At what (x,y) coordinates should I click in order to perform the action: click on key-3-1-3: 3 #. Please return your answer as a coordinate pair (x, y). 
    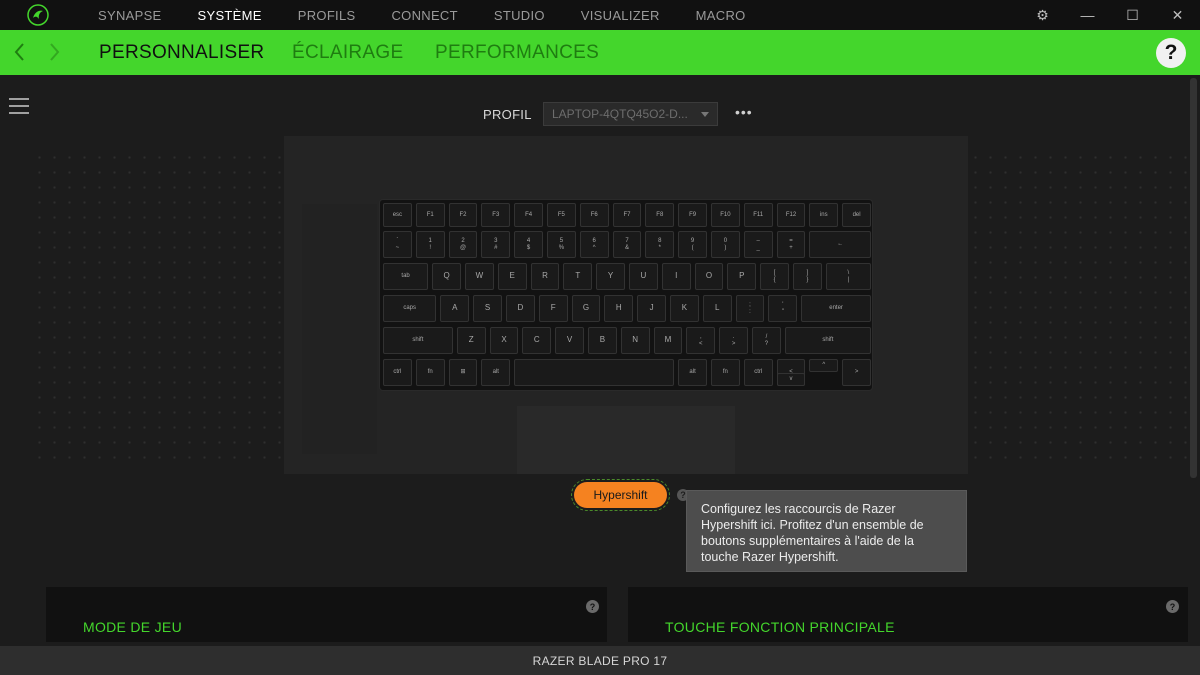
    Looking at the image, I should click on (496, 244).